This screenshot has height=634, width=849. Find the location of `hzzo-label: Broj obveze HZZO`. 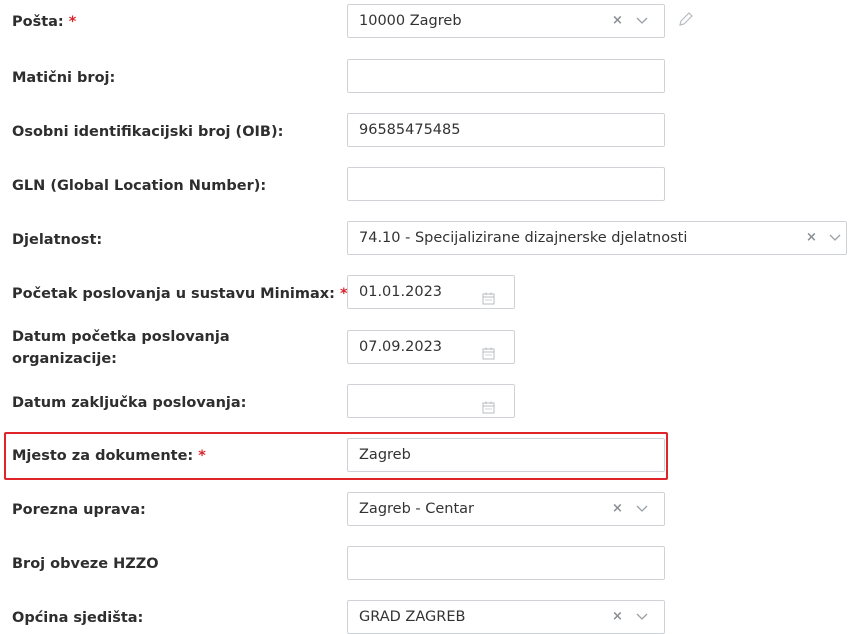

hzzo-label: Broj obveze HZZO is located at coordinates (85, 564).